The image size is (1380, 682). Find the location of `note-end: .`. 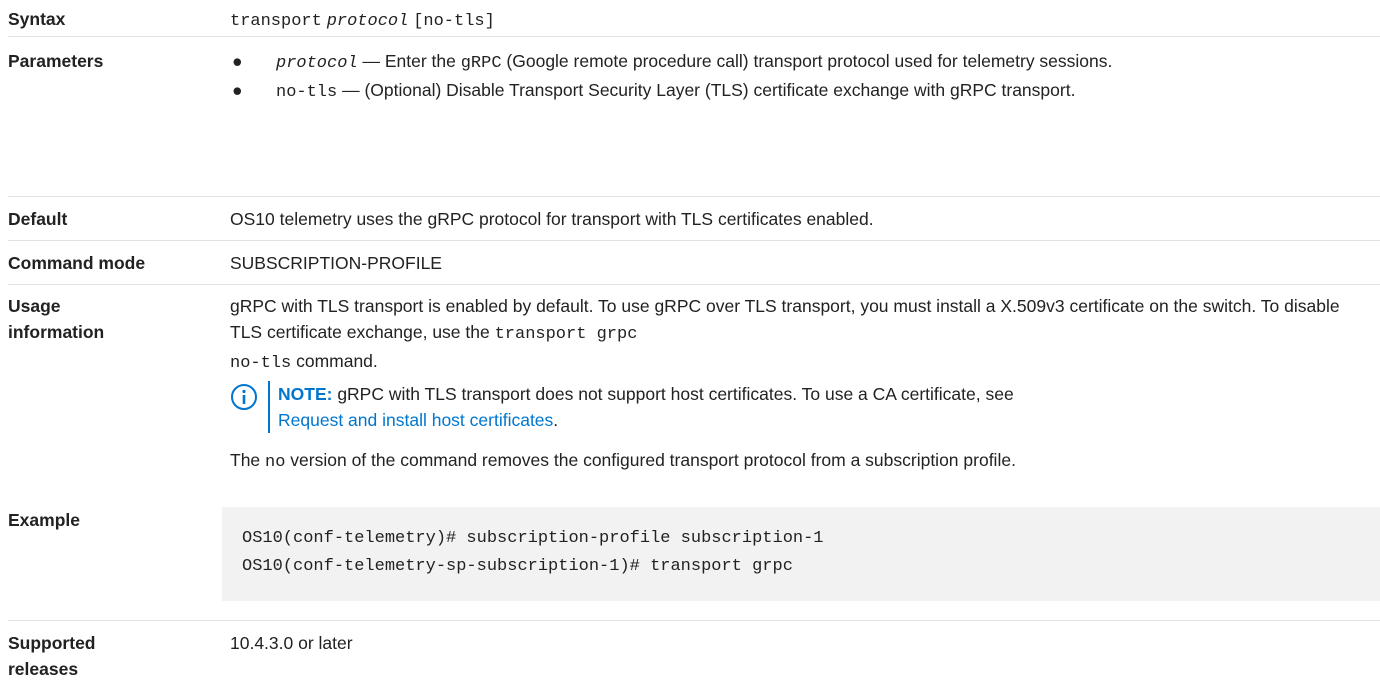

note-end: . is located at coordinates (556, 420).